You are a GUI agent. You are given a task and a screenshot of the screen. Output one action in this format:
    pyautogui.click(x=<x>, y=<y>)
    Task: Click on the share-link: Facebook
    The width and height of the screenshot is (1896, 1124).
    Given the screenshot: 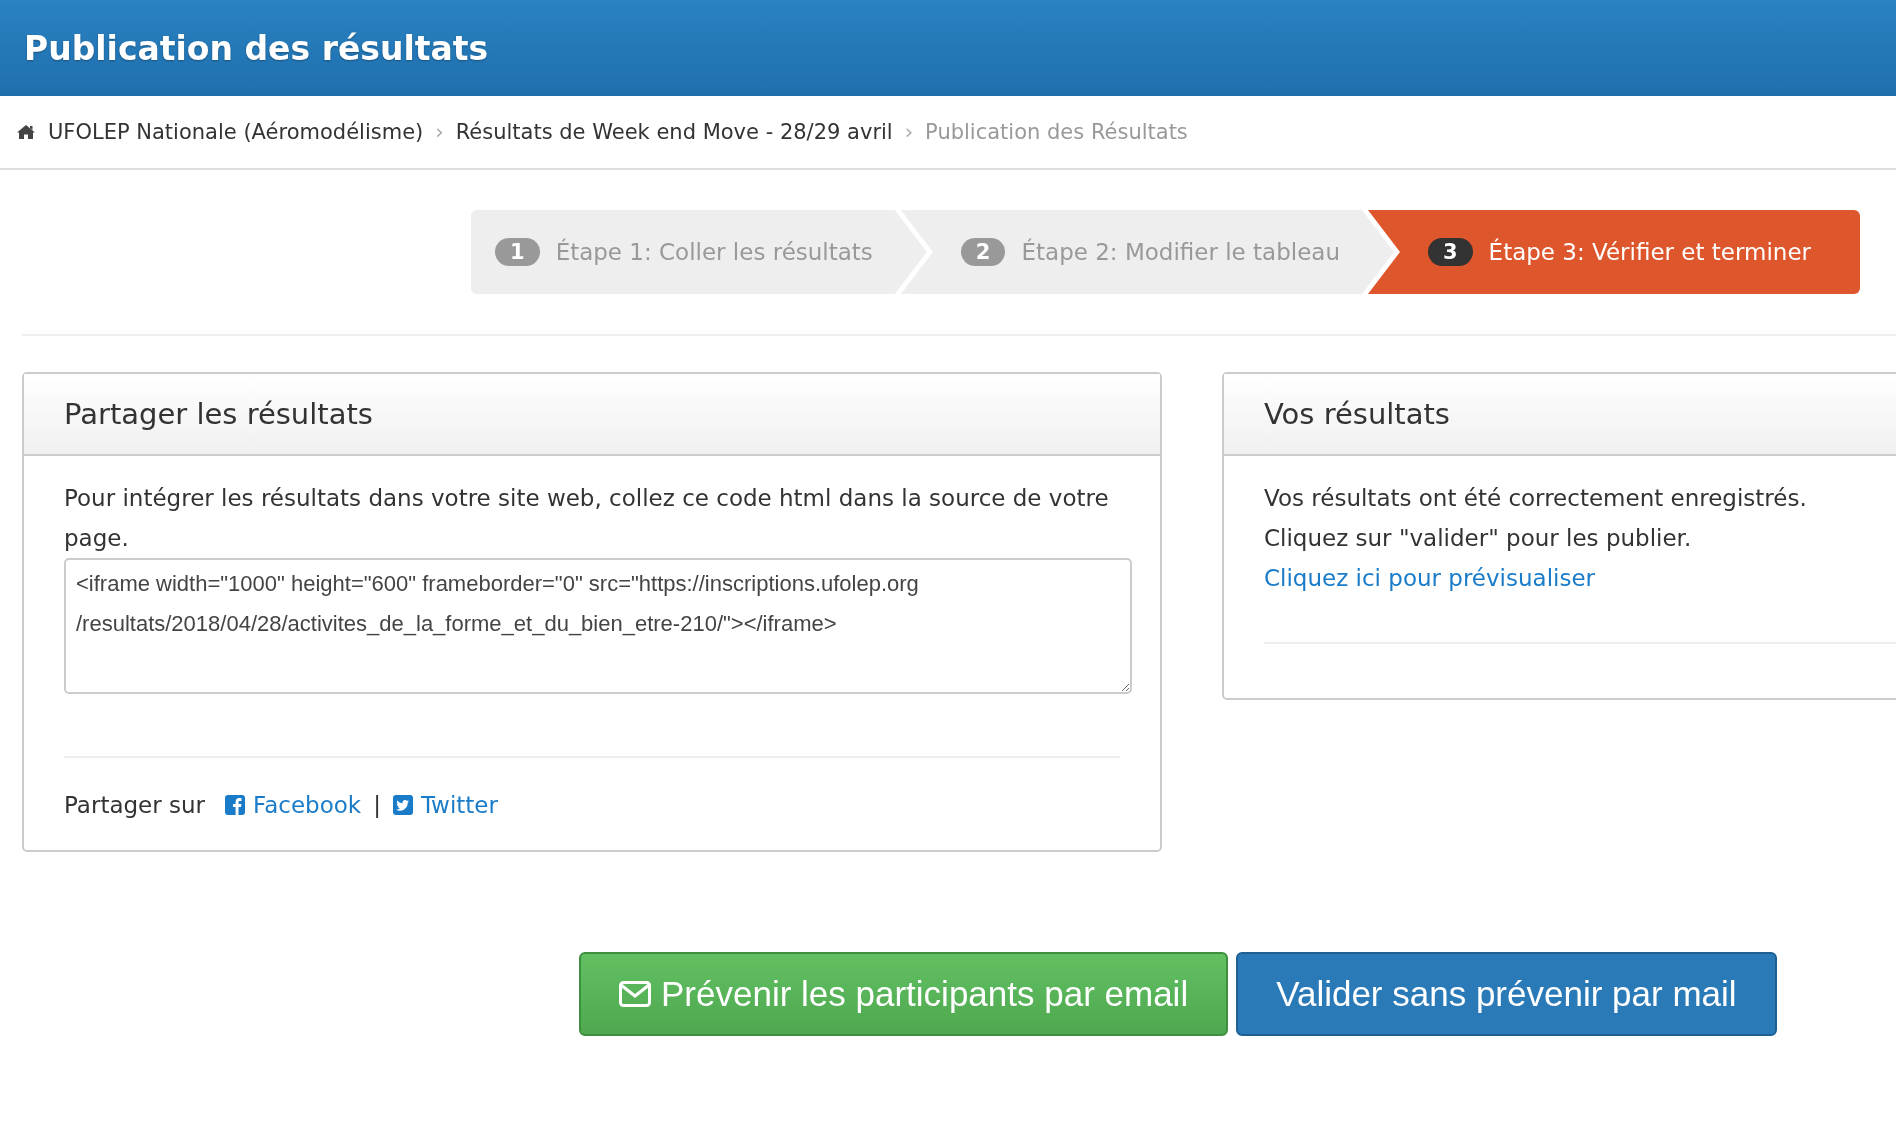 What is the action you would take?
    pyautogui.click(x=307, y=805)
    